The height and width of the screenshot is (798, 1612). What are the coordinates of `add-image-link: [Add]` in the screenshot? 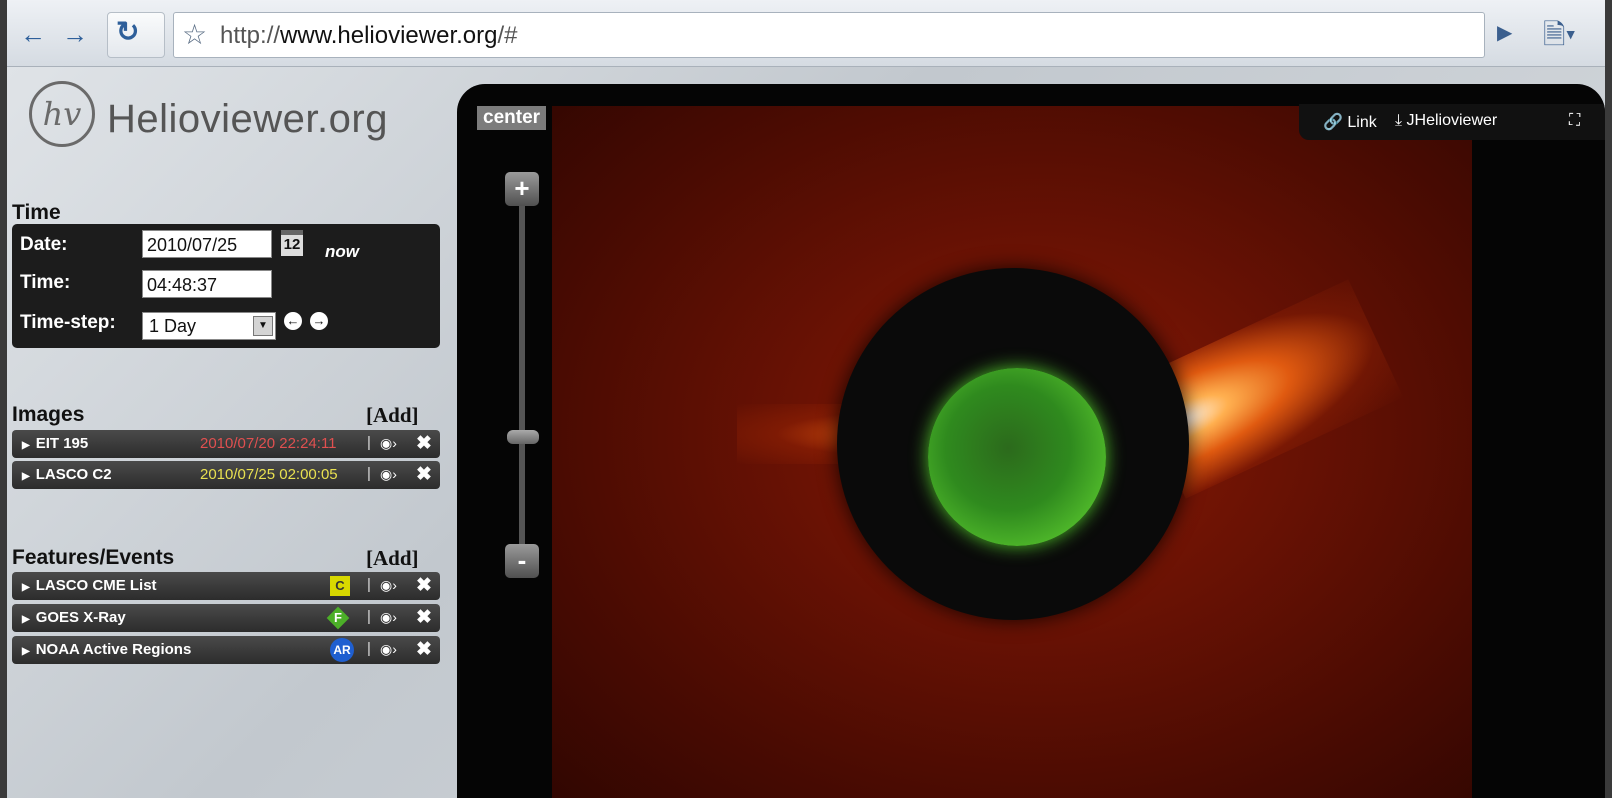 It's located at (392, 415).